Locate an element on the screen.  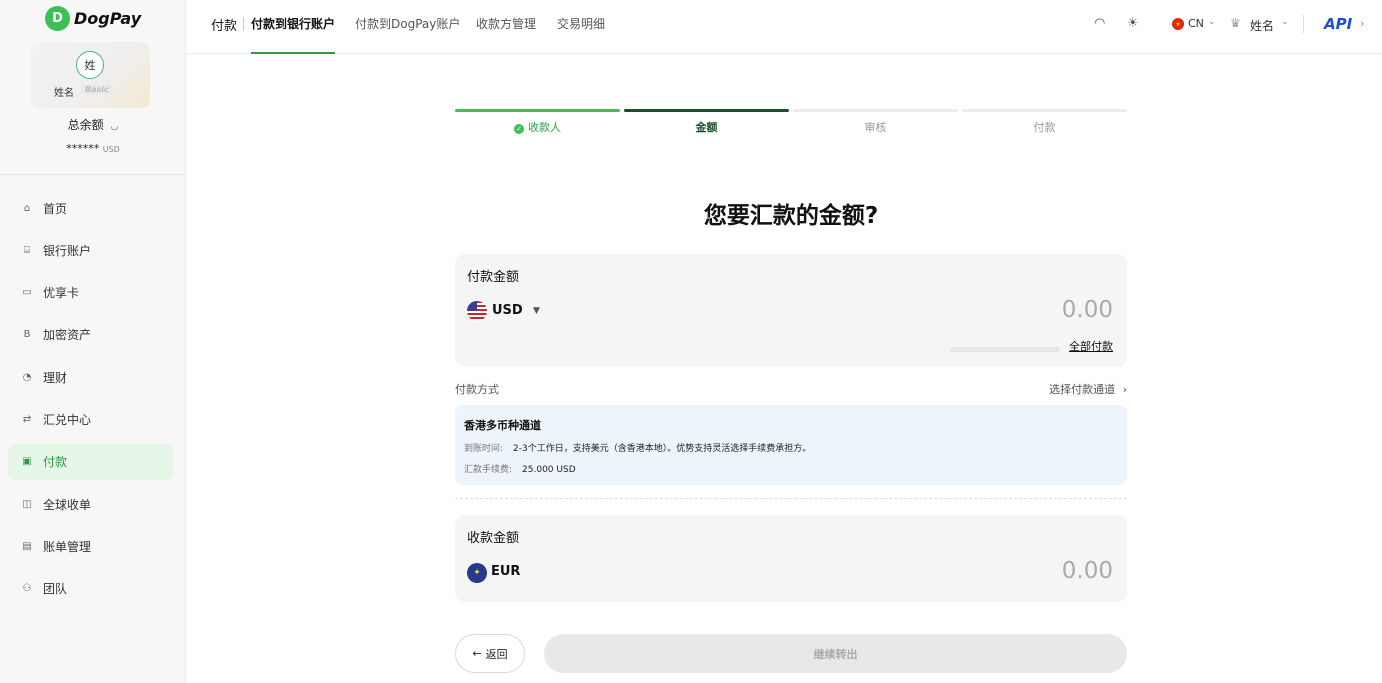
balance-label: 总余额 is located at coordinates (85, 125).